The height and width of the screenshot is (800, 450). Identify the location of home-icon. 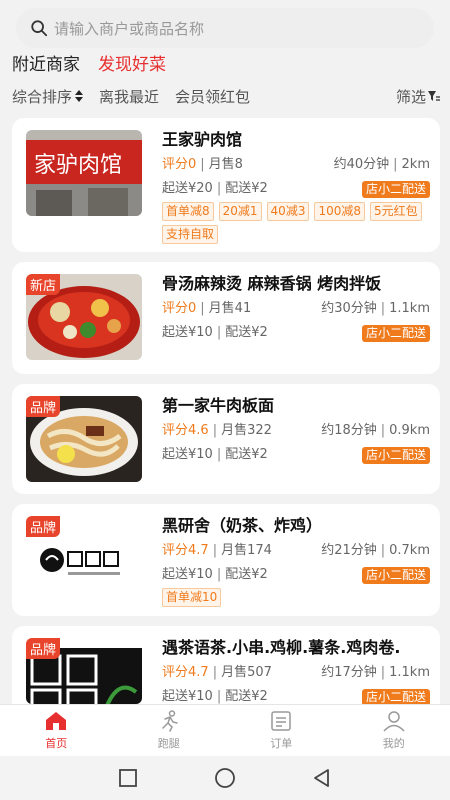
(56, 721).